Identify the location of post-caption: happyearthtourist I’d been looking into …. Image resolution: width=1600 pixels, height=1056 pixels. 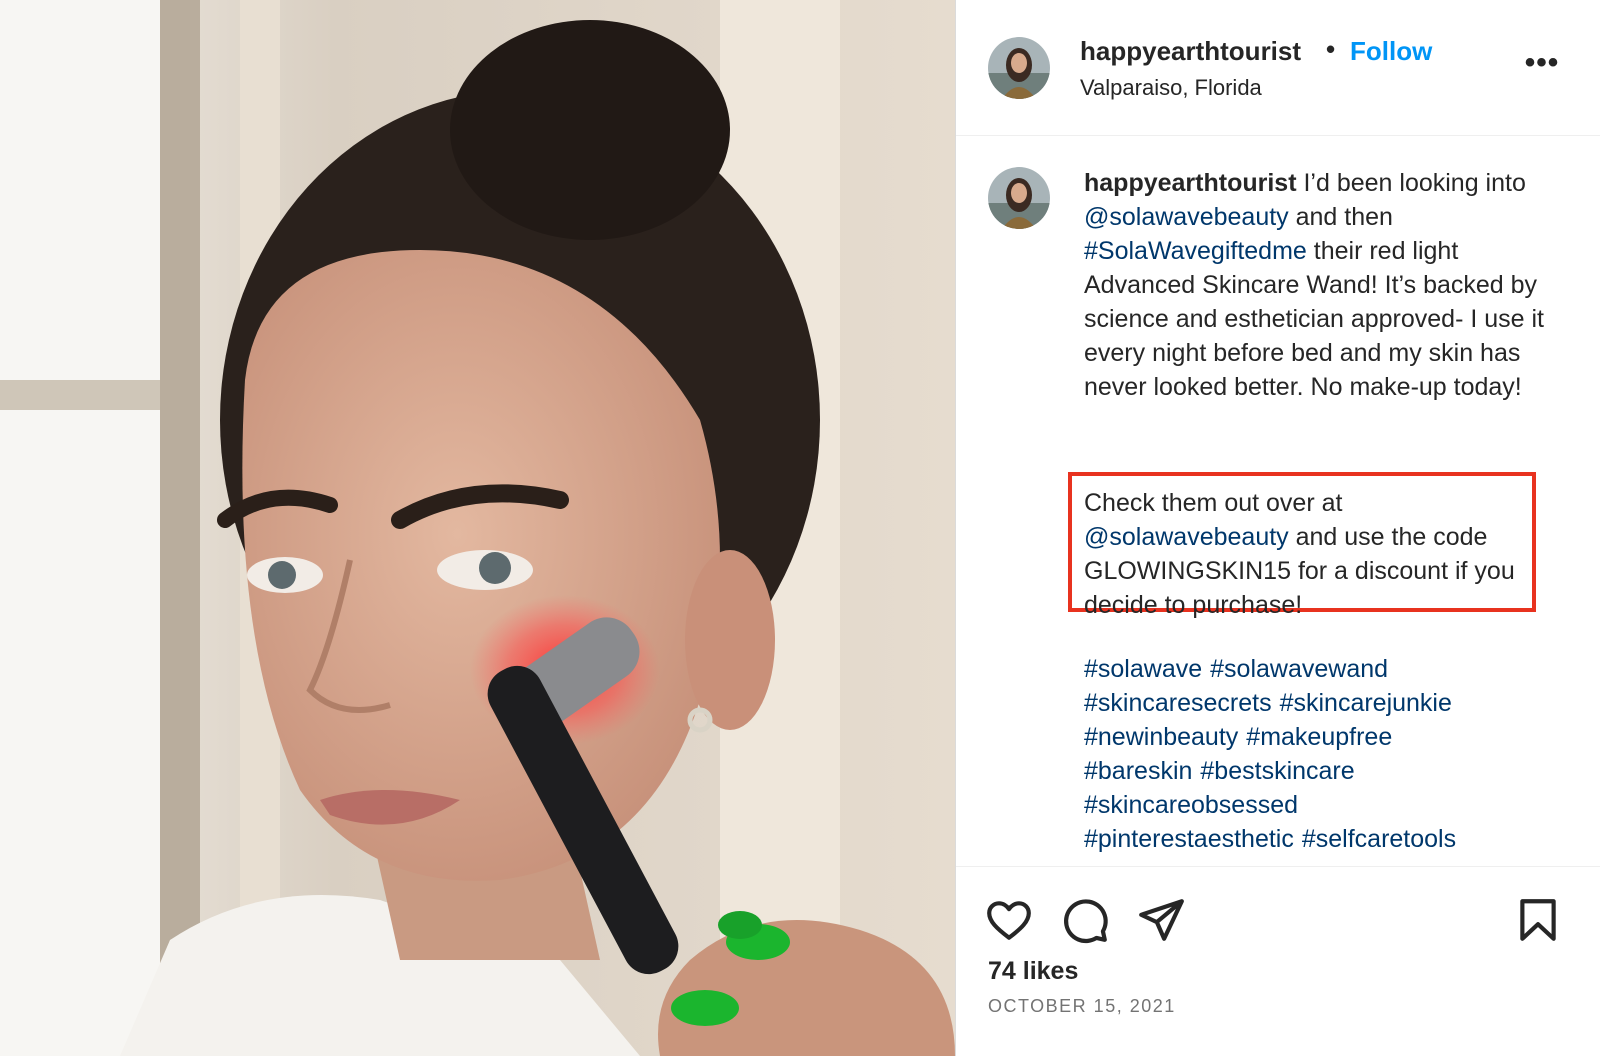
(1314, 285).